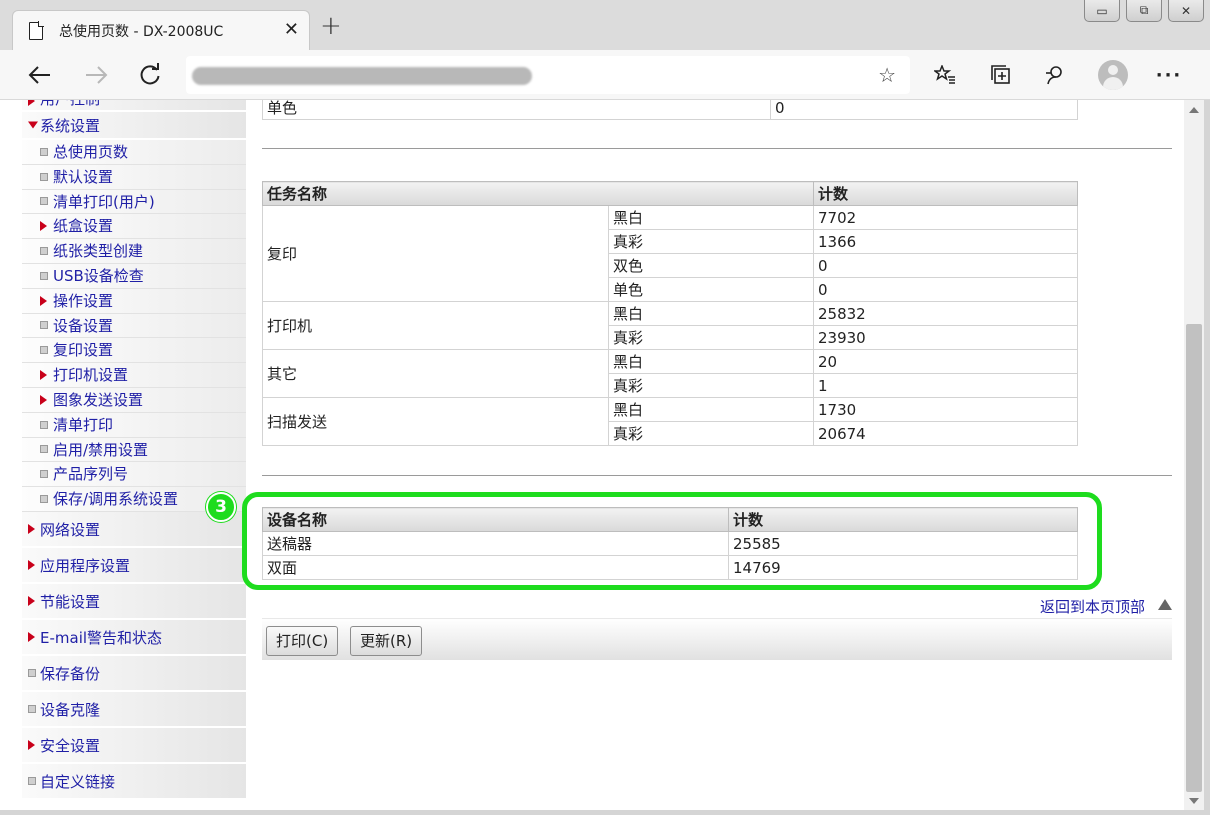  What do you see at coordinates (134, 673) in the screenshot?
I see `sidebar-item: 保存备份` at bounding box center [134, 673].